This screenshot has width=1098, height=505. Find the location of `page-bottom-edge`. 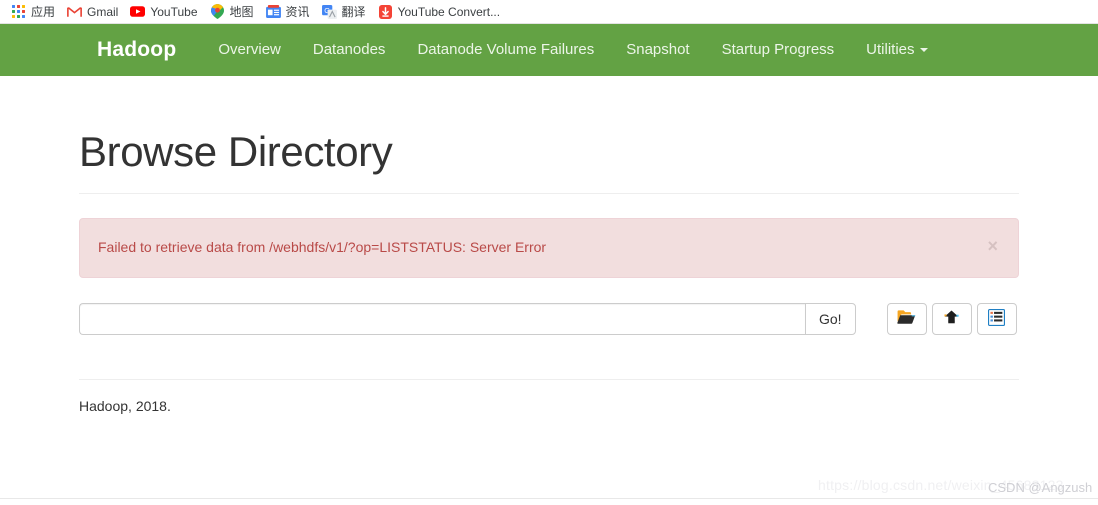

page-bottom-edge is located at coordinates (549, 501).